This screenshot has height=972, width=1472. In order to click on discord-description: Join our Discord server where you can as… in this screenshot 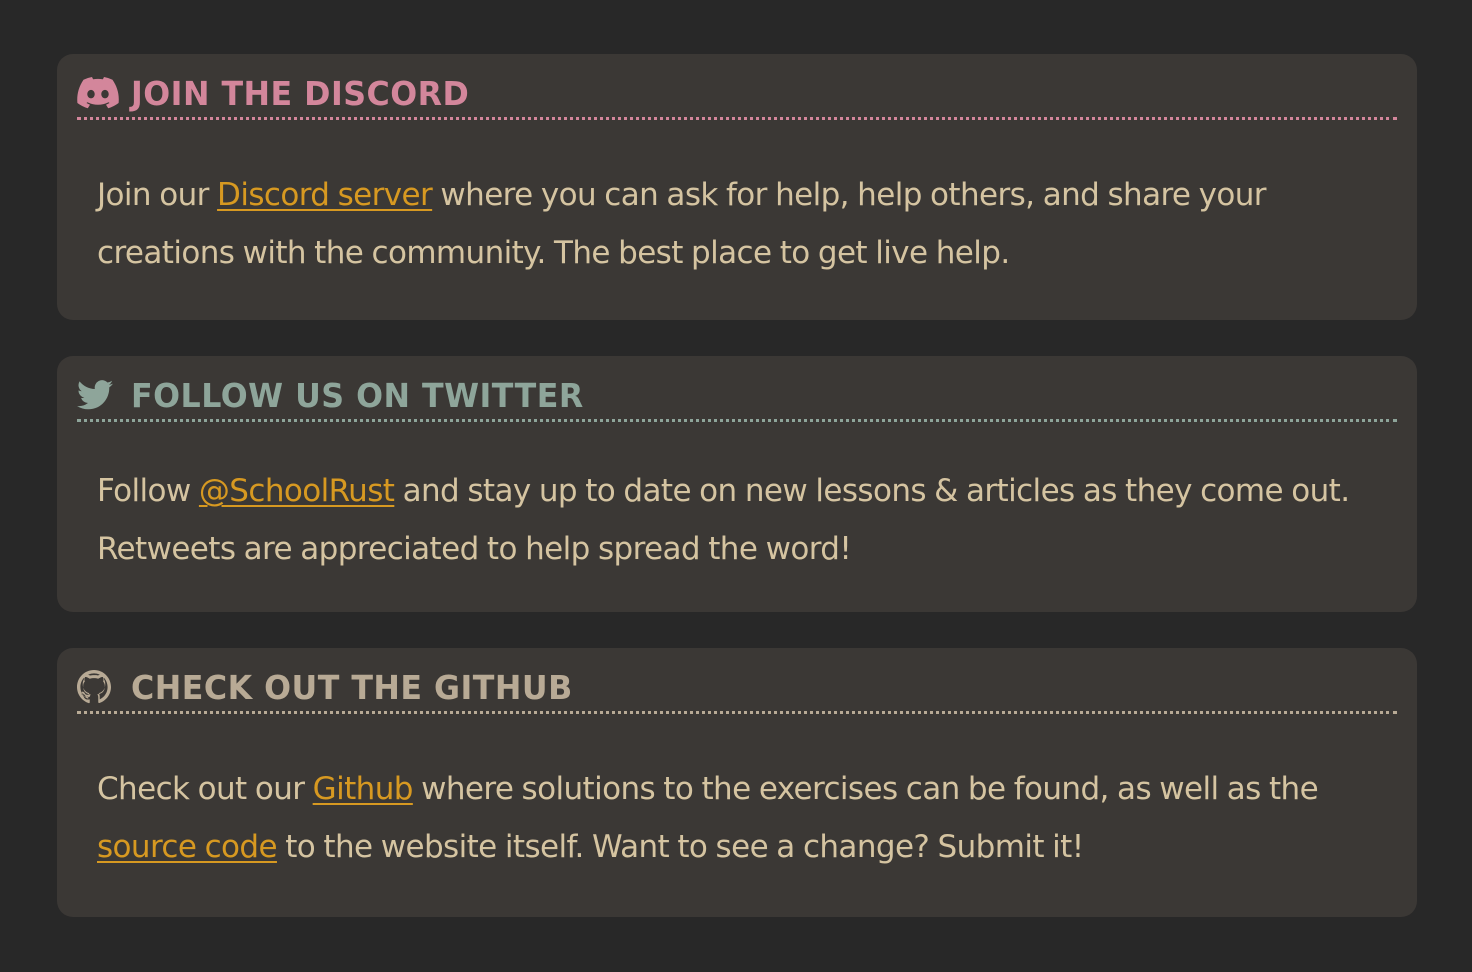, I will do `click(742, 224)`.